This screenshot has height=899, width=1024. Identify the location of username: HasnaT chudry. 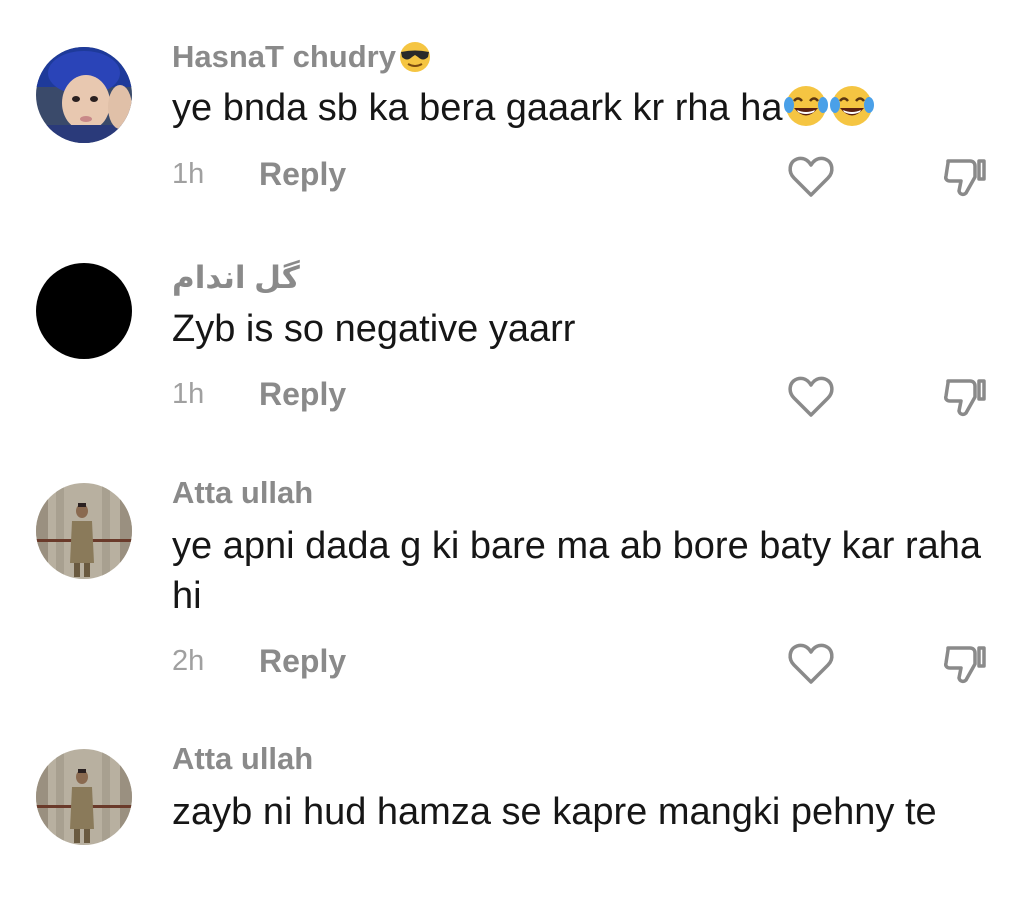
(302, 57).